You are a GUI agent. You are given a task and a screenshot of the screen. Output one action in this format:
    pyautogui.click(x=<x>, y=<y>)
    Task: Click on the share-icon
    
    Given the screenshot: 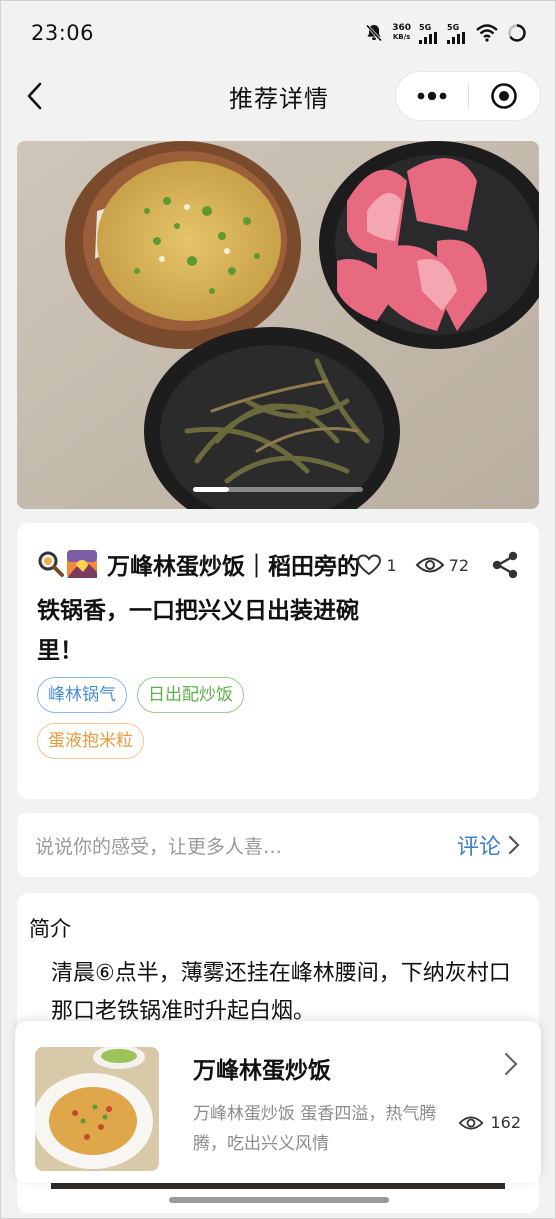 What is the action you would take?
    pyautogui.click(x=505, y=565)
    